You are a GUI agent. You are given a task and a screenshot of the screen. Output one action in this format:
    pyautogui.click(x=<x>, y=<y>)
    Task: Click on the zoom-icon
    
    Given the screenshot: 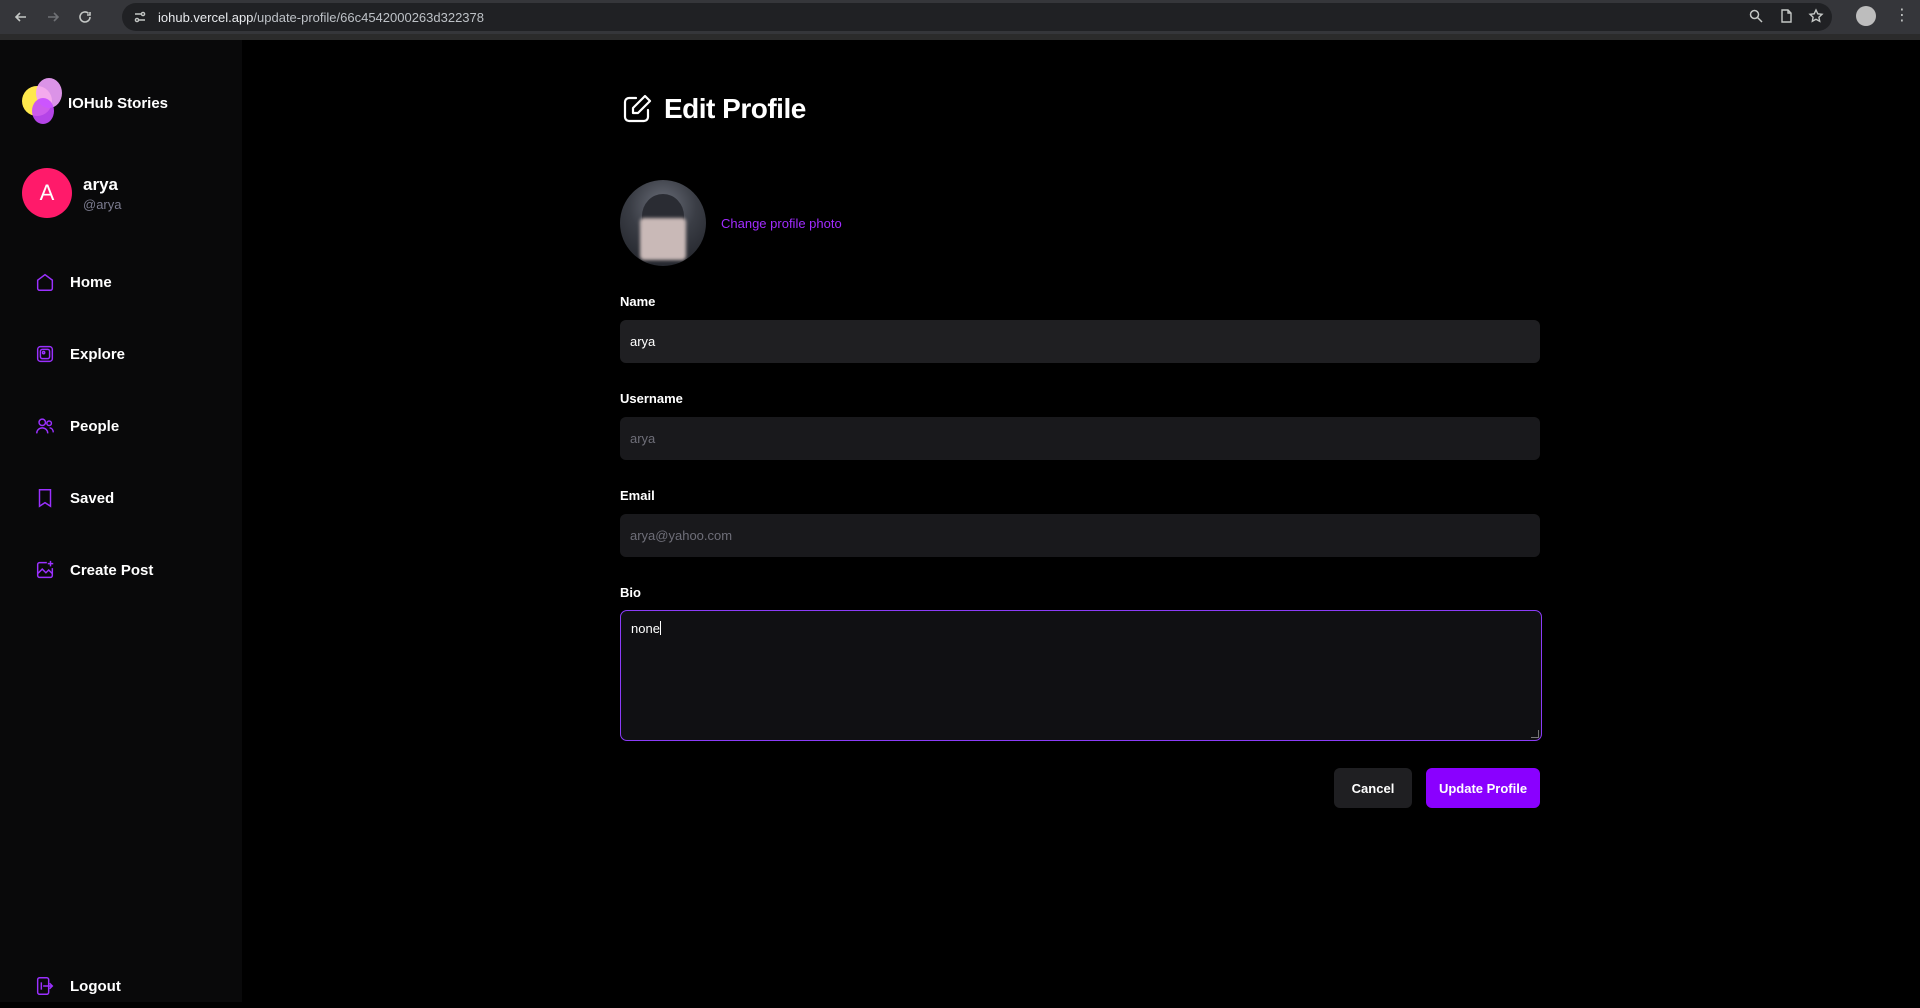 What is the action you would take?
    pyautogui.click(x=1756, y=16)
    